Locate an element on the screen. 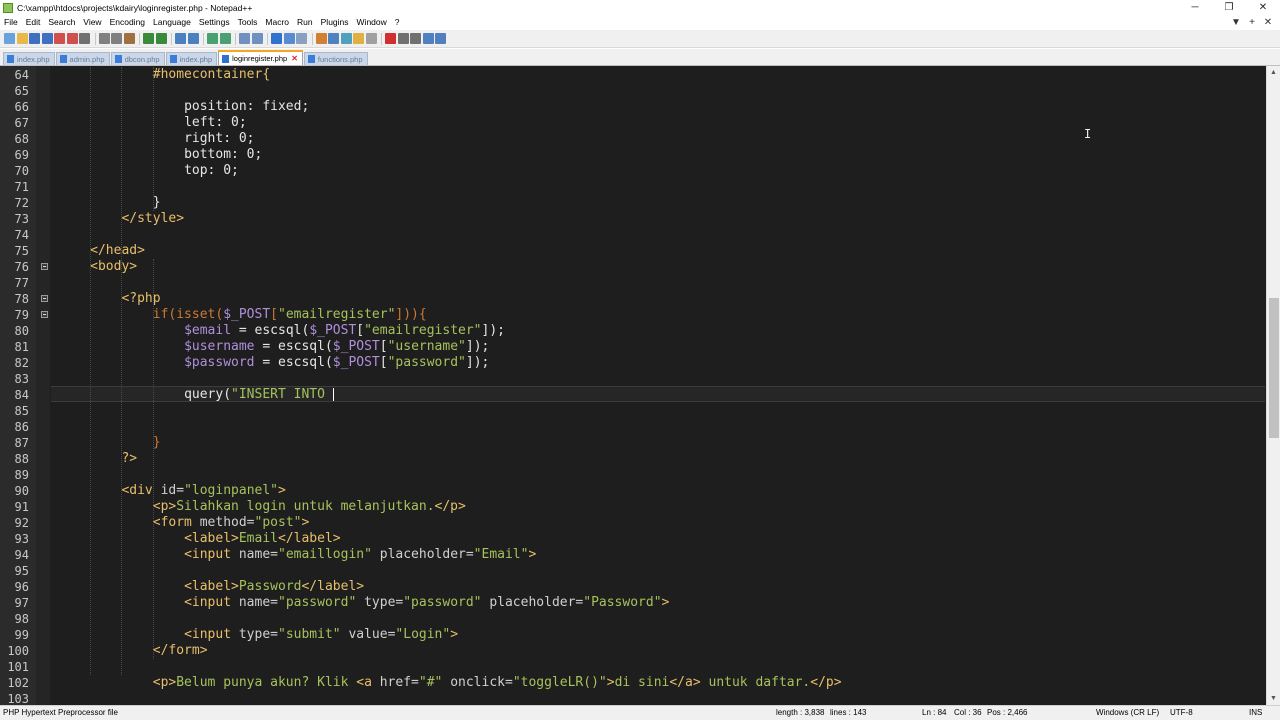 The width and height of the screenshot is (1280, 720). sync-horizontal-icon is located at coordinates (257, 38).